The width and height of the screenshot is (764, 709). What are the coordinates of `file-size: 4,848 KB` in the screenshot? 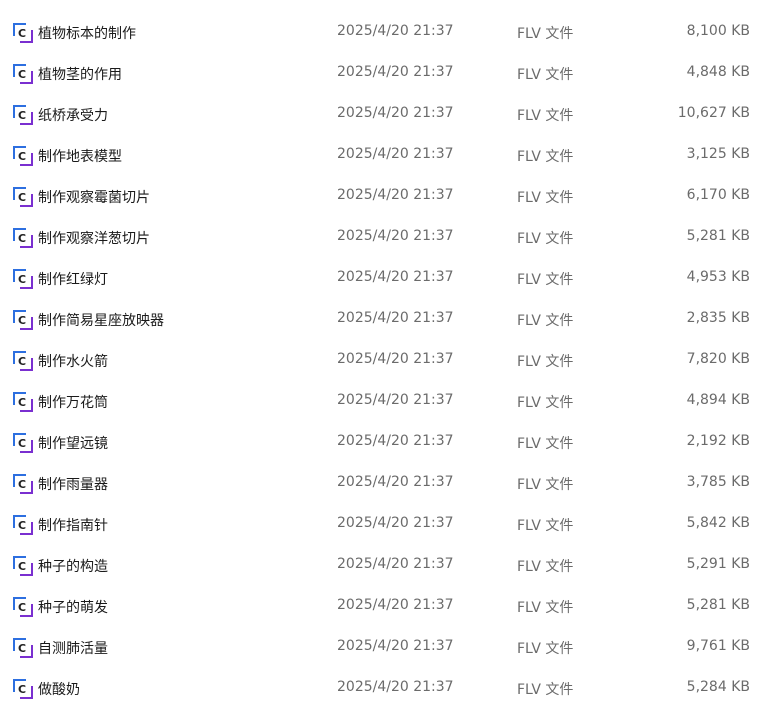 It's located at (718, 72).